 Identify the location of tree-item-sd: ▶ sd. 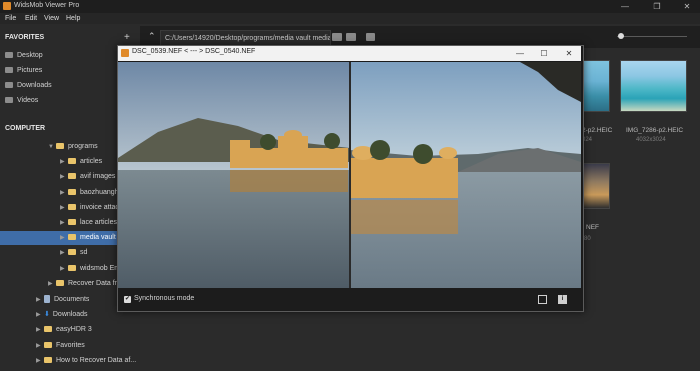
(73, 253).